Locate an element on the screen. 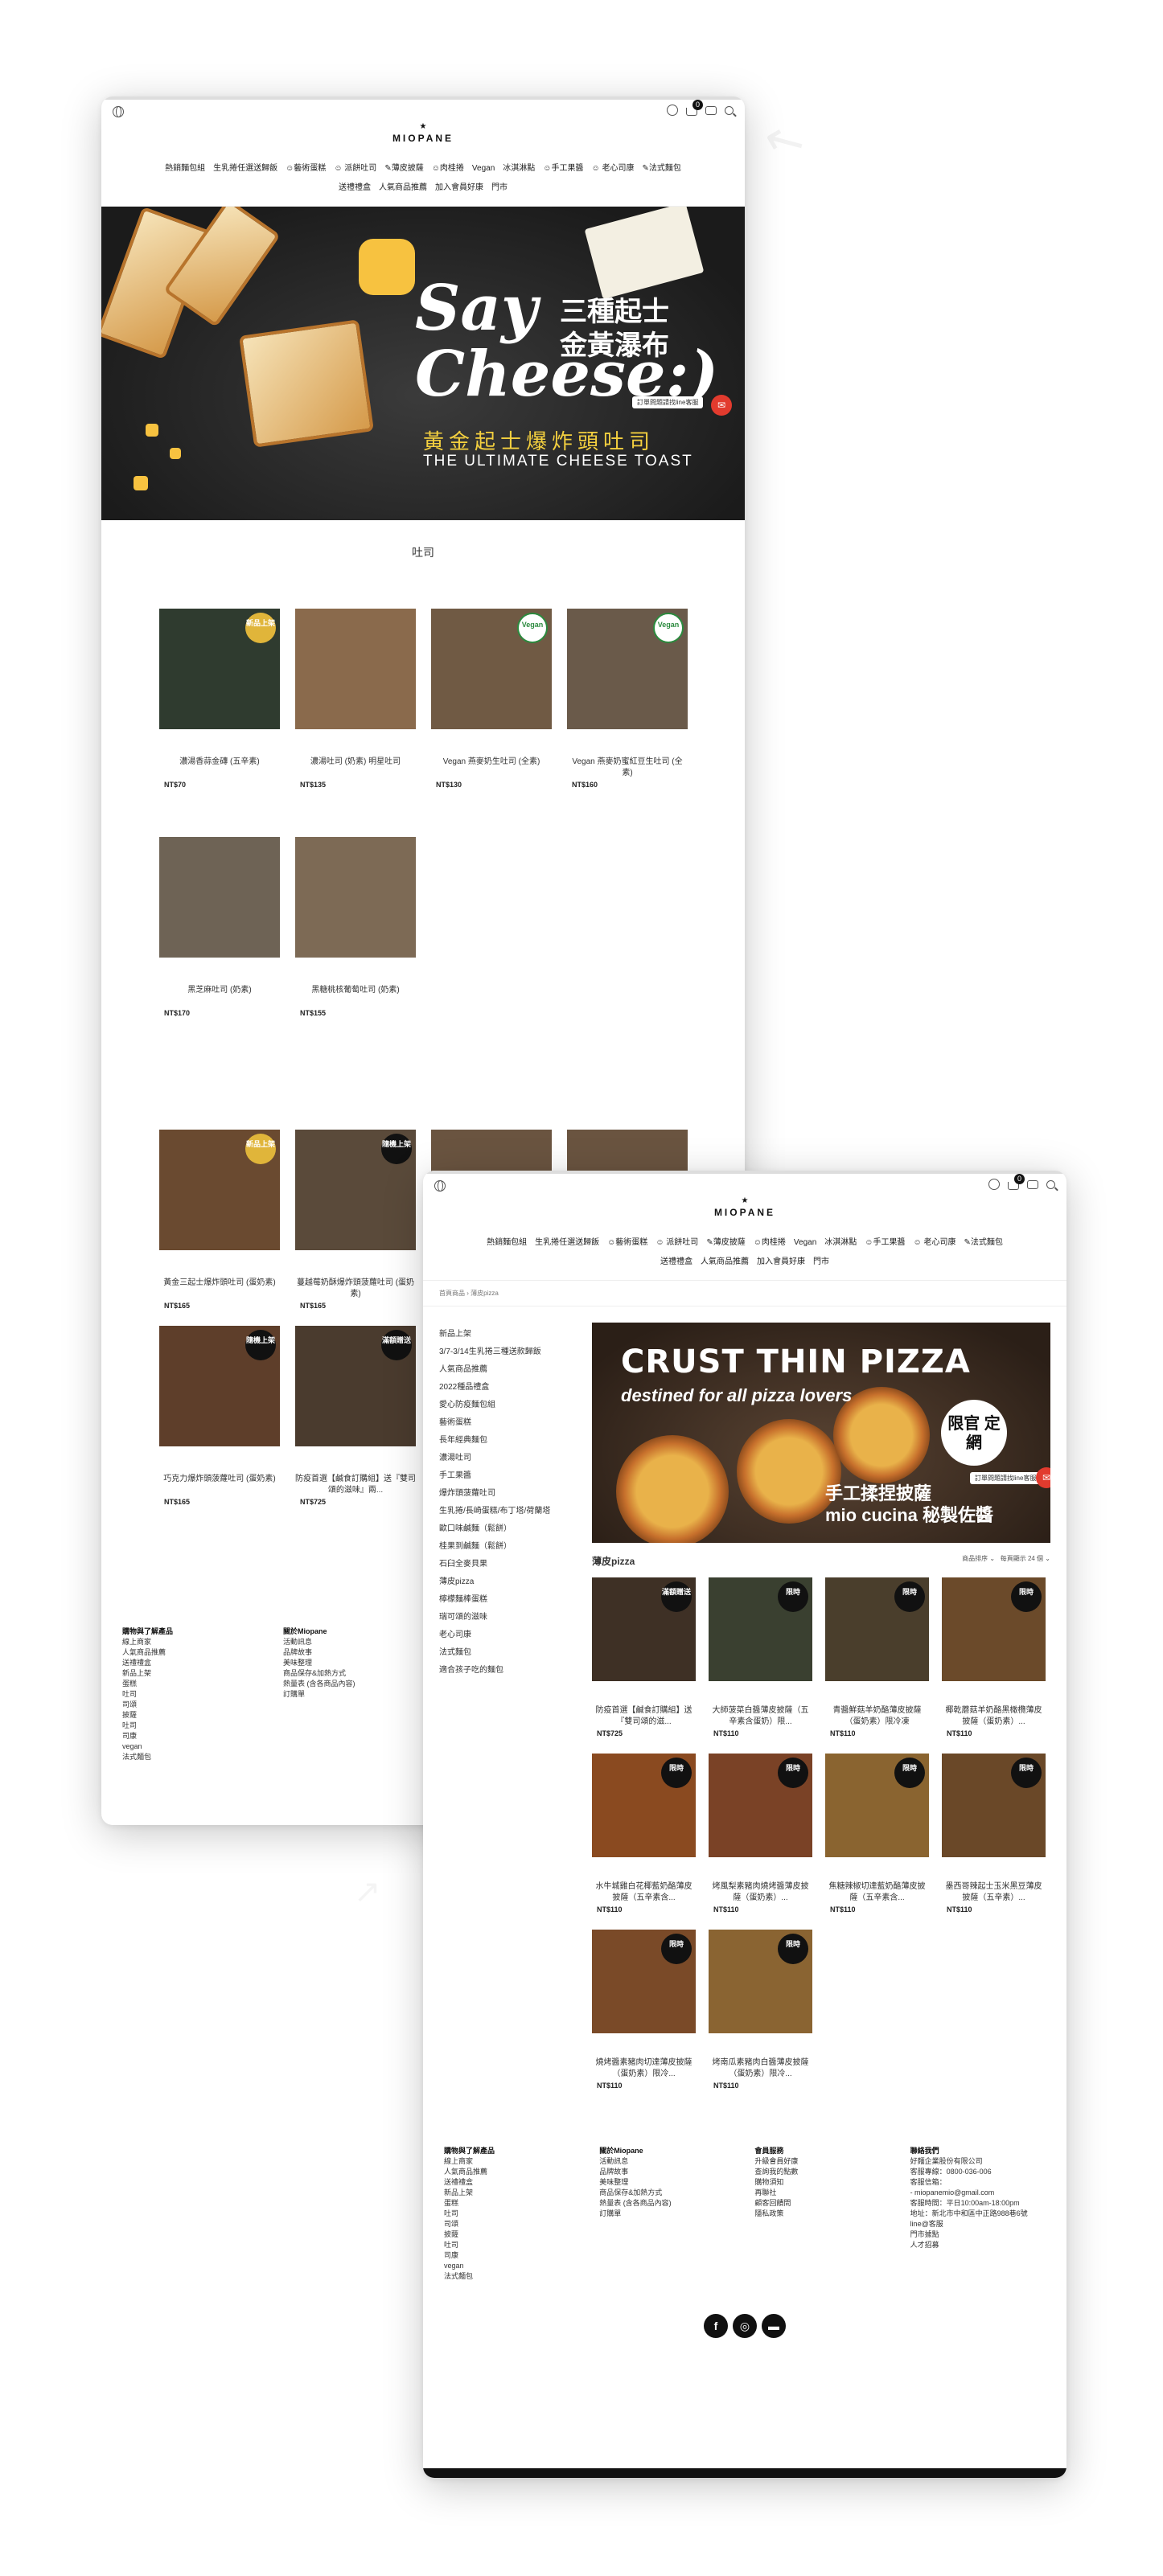 This screenshot has width=1163, height=2576. product-card: Vegan Vegan 燕麥奶蜜紅豆生吐司 (全素) NT$160 is located at coordinates (627, 699).